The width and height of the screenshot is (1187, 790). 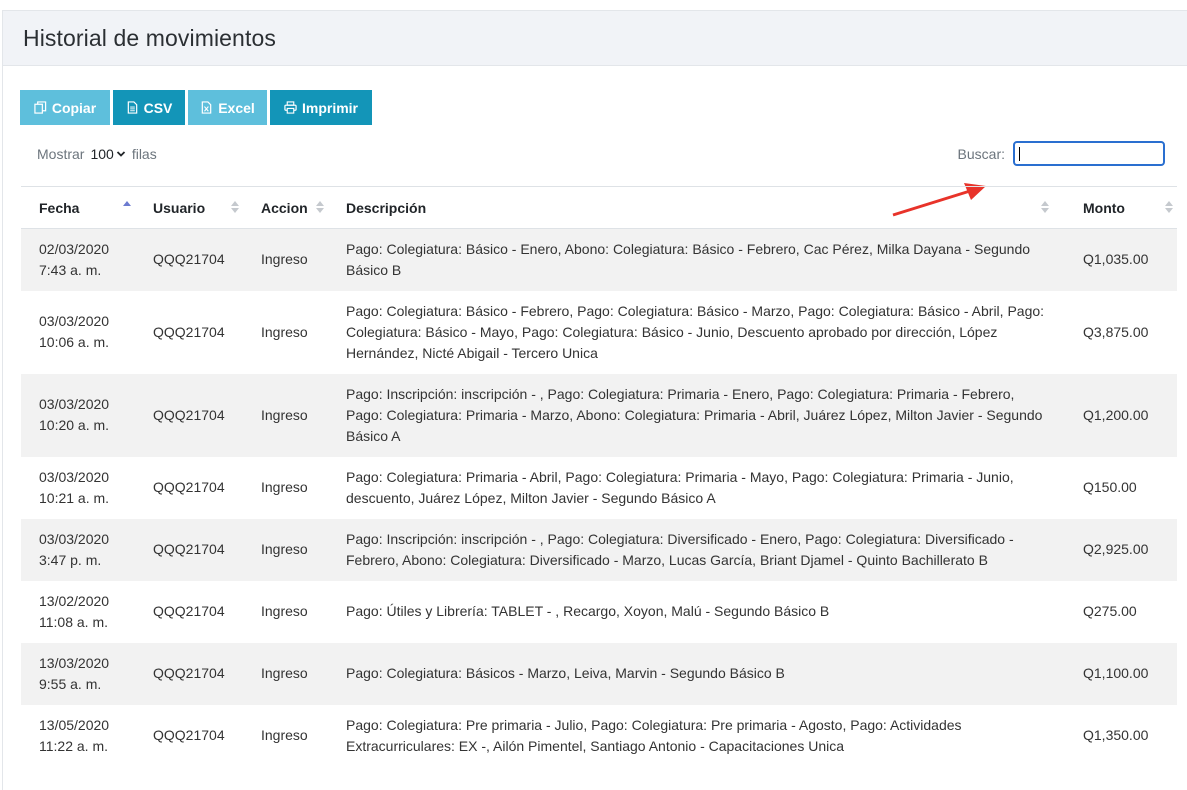 I want to click on cell-fecha: 13/03/2020 9:55 a. m., so click(x=78, y=674).